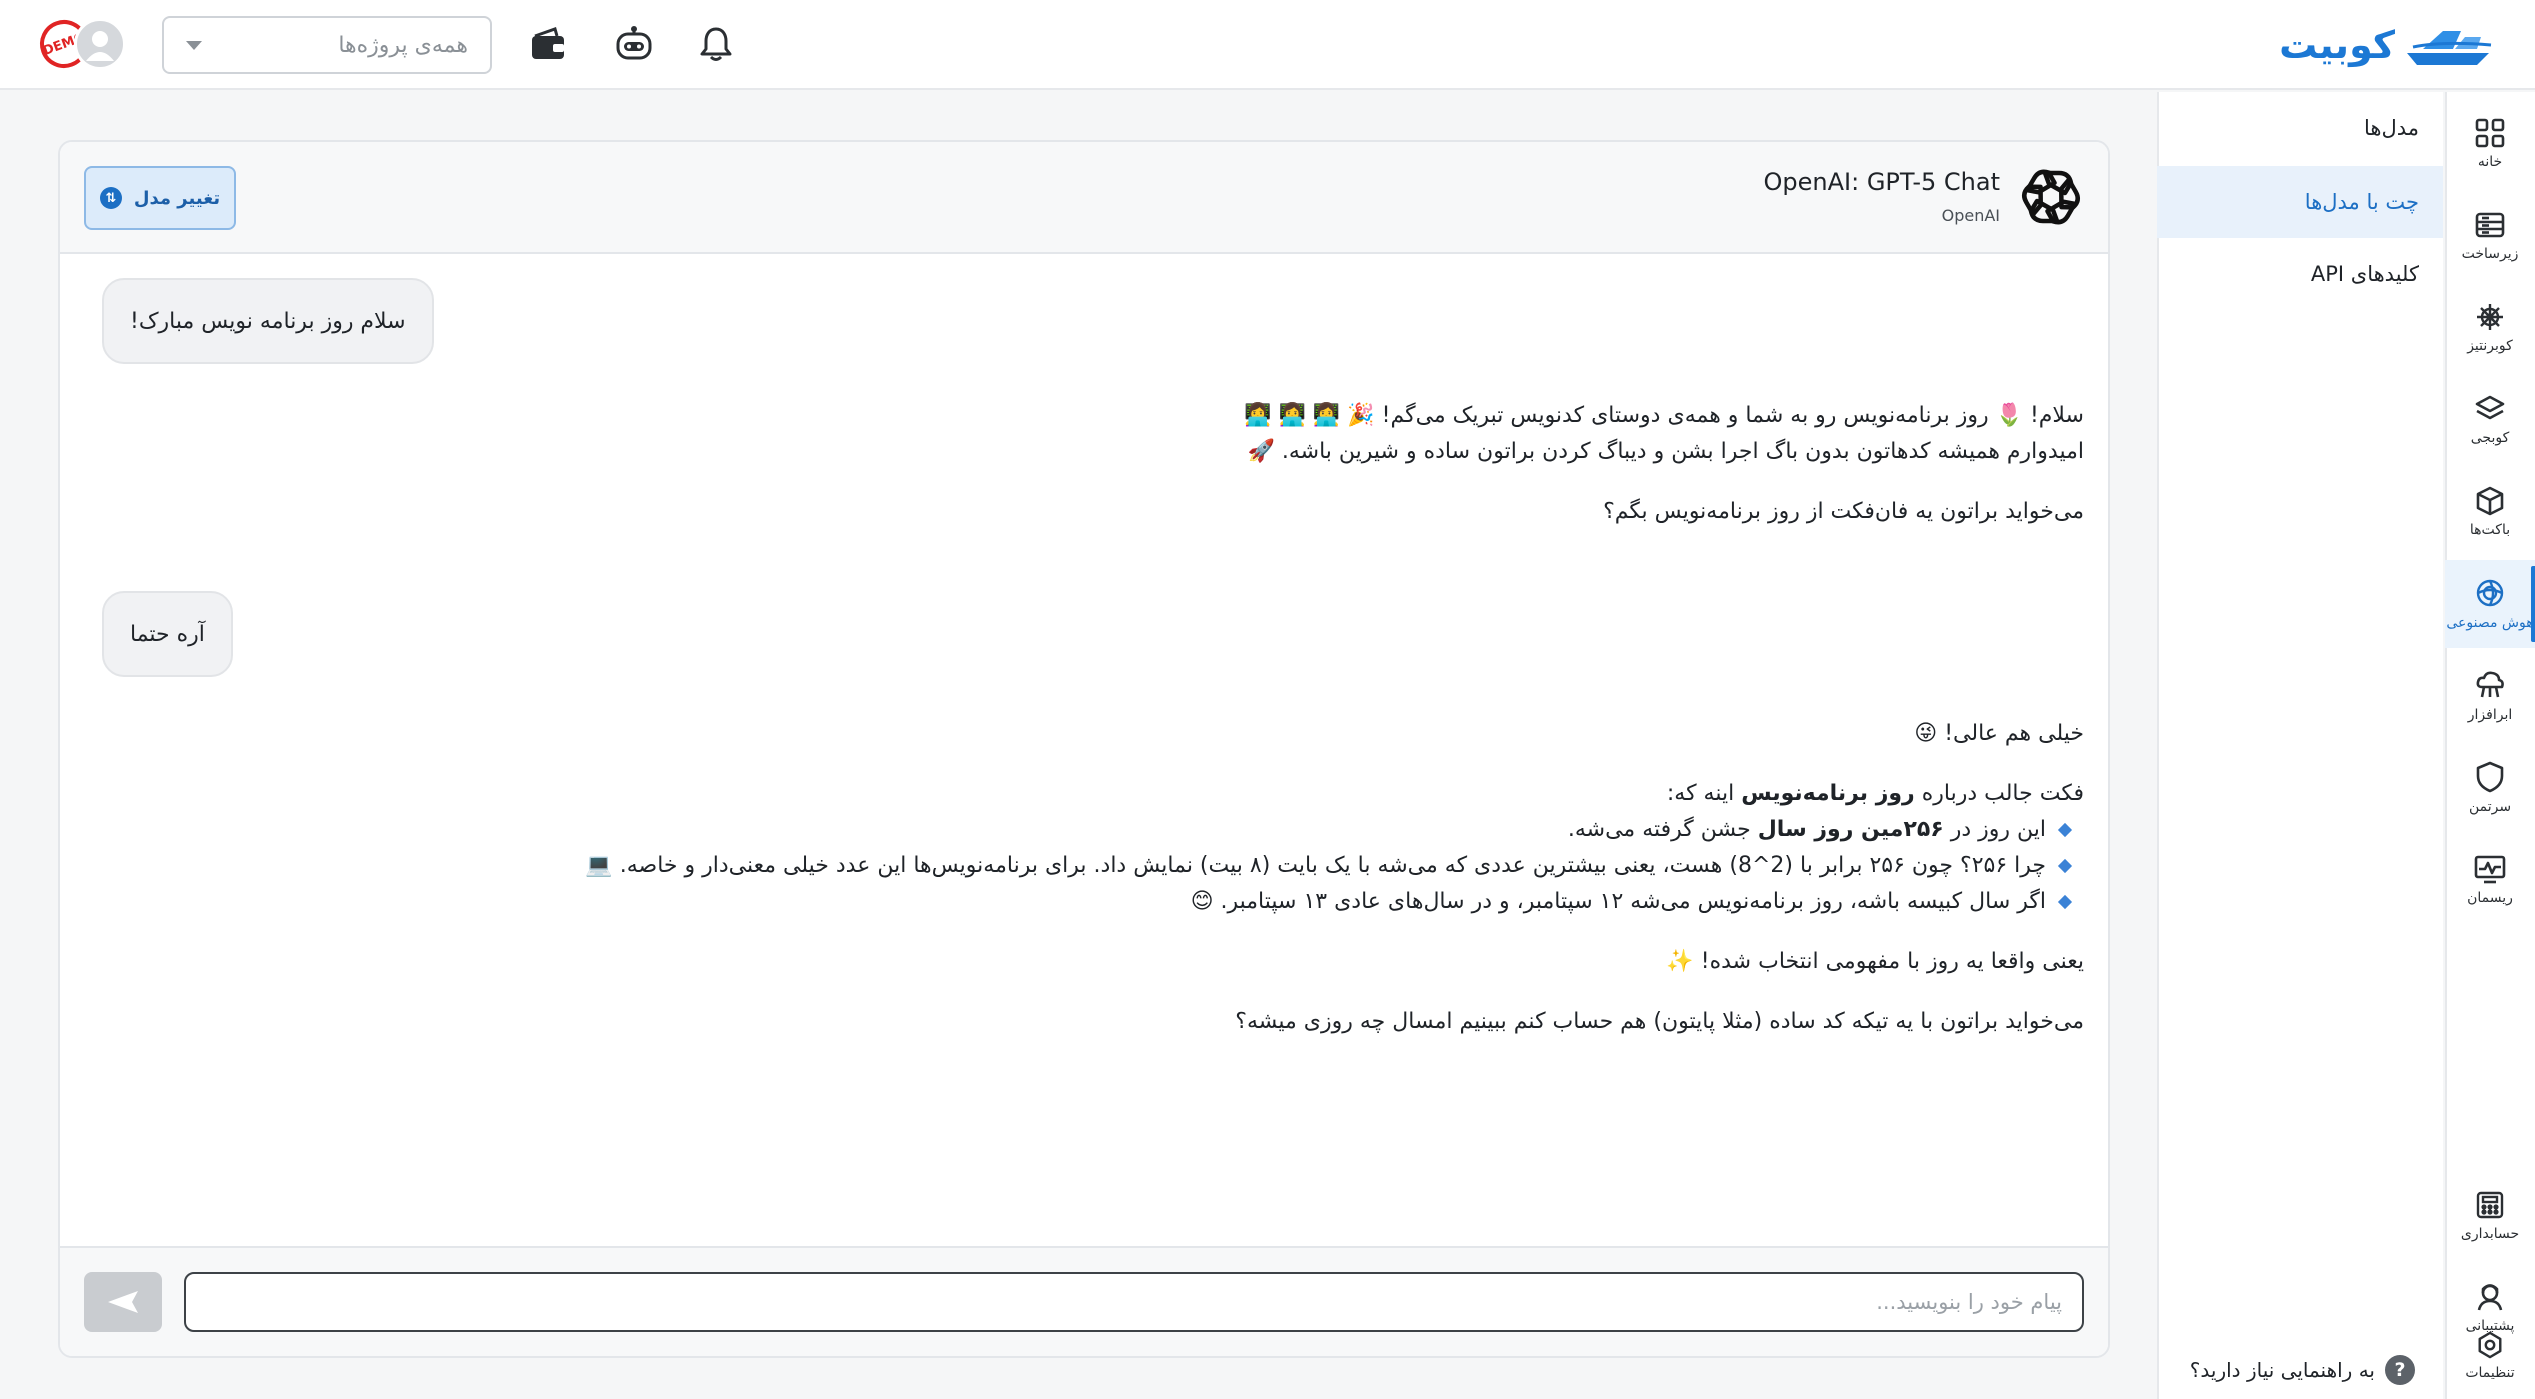 The height and width of the screenshot is (1399, 2535). Describe the element at coordinates (1850, 829) in the screenshot. I see `bullet-bold: ۲۵۶مین روز سال` at that location.